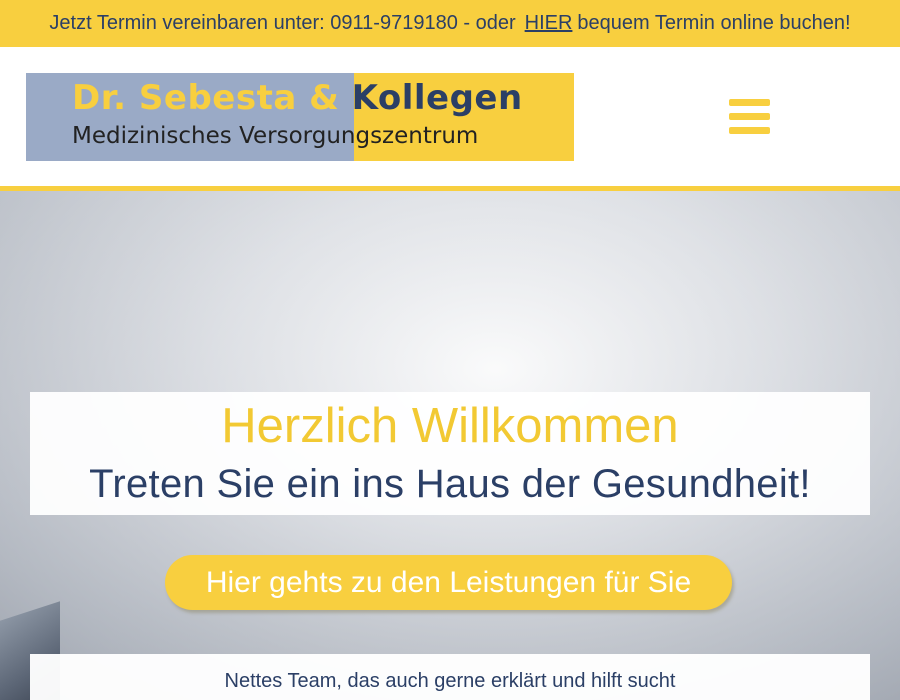  Describe the element at coordinates (450, 484) in the screenshot. I see `welcome-subheading: Treten Sie ein ins Haus der Gesundheit!` at that location.